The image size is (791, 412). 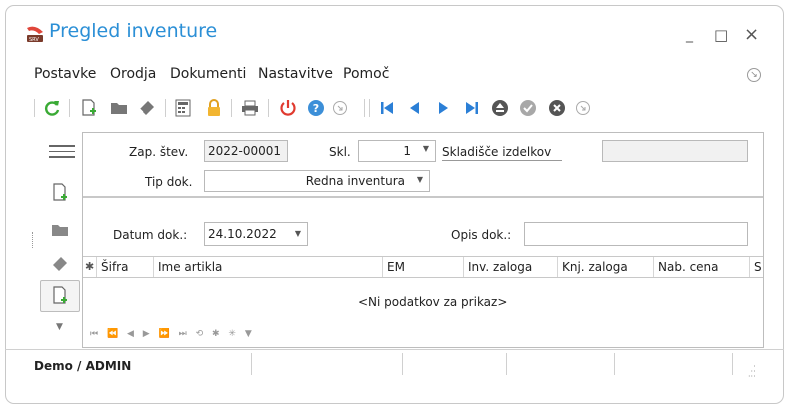 I want to click on hamburger-menu-icon, so click(x=62, y=150).